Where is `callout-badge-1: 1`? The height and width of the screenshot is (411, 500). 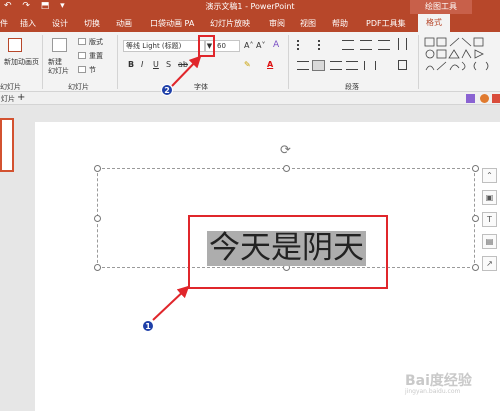
callout-badge-1: 1 is located at coordinates (148, 326).